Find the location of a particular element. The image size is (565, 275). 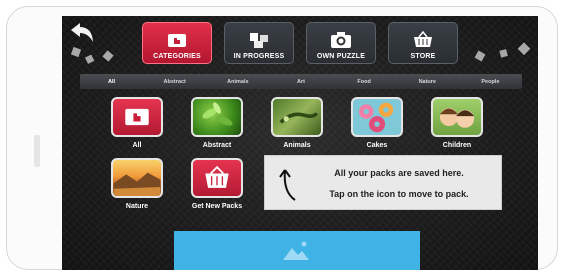

leaves-icon is located at coordinates (217, 114).